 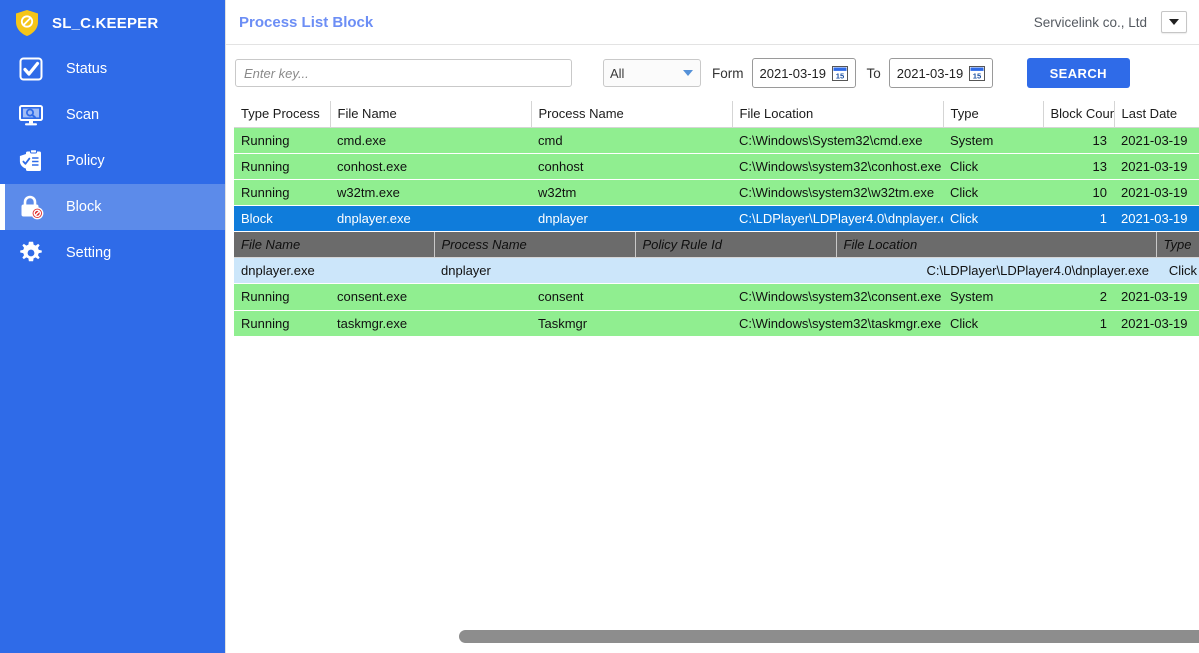 I want to click on col-block-count: Block Count, so click(x=1079, y=114).